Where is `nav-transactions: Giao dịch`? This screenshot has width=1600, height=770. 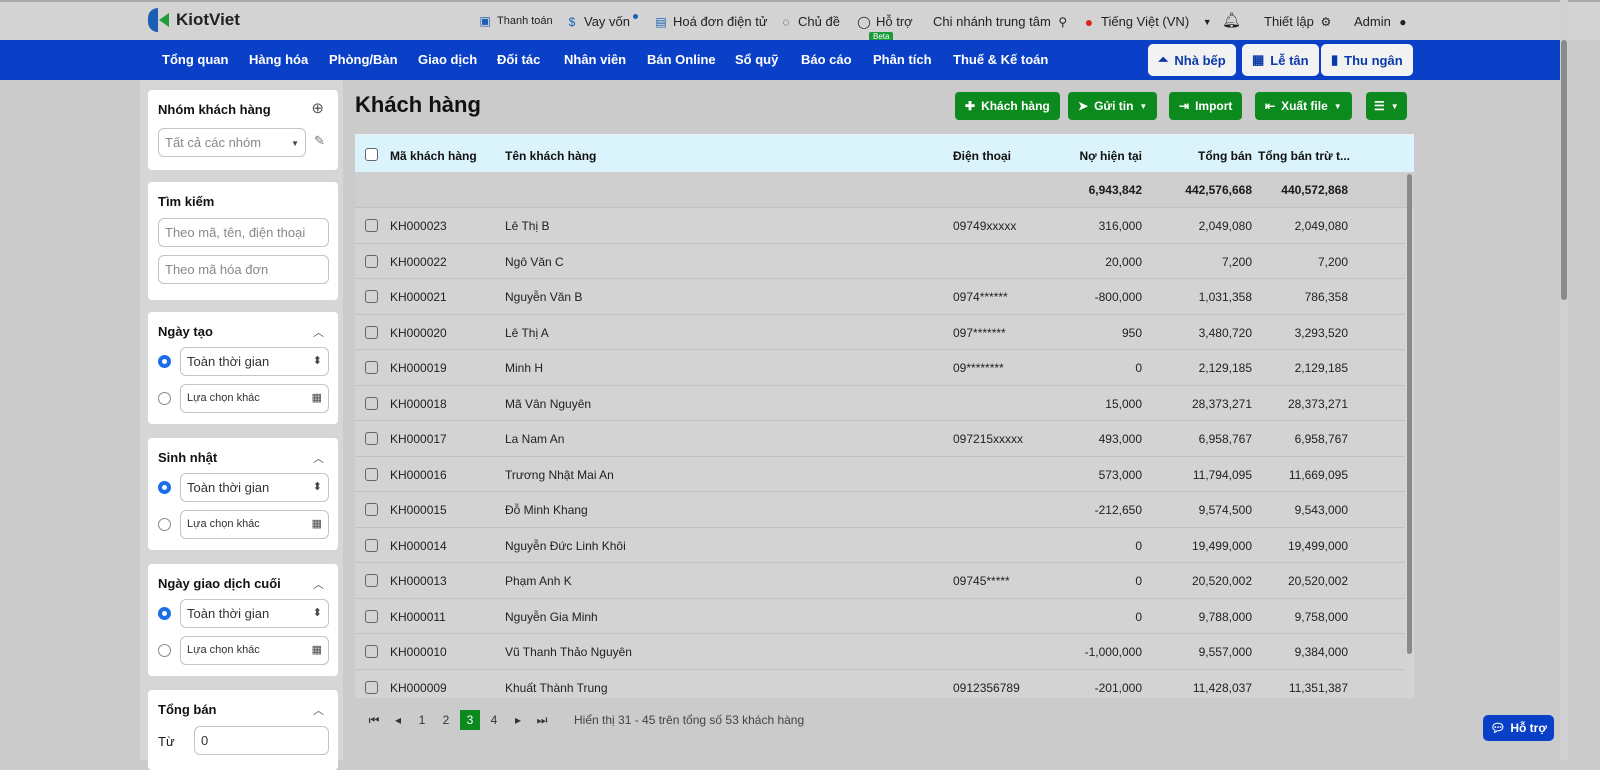
nav-transactions: Giao dịch is located at coordinates (447, 59).